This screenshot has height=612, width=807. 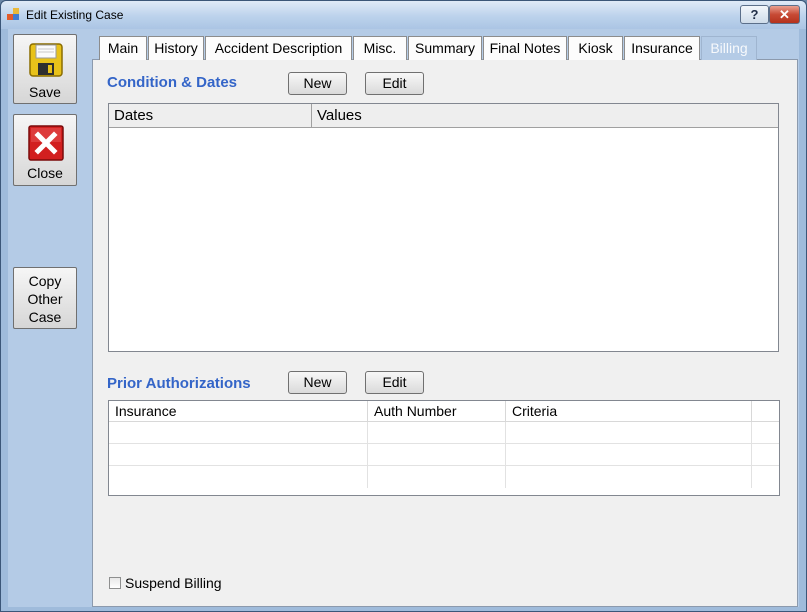 I want to click on window-title: Edit Existing Case, so click(x=75, y=15).